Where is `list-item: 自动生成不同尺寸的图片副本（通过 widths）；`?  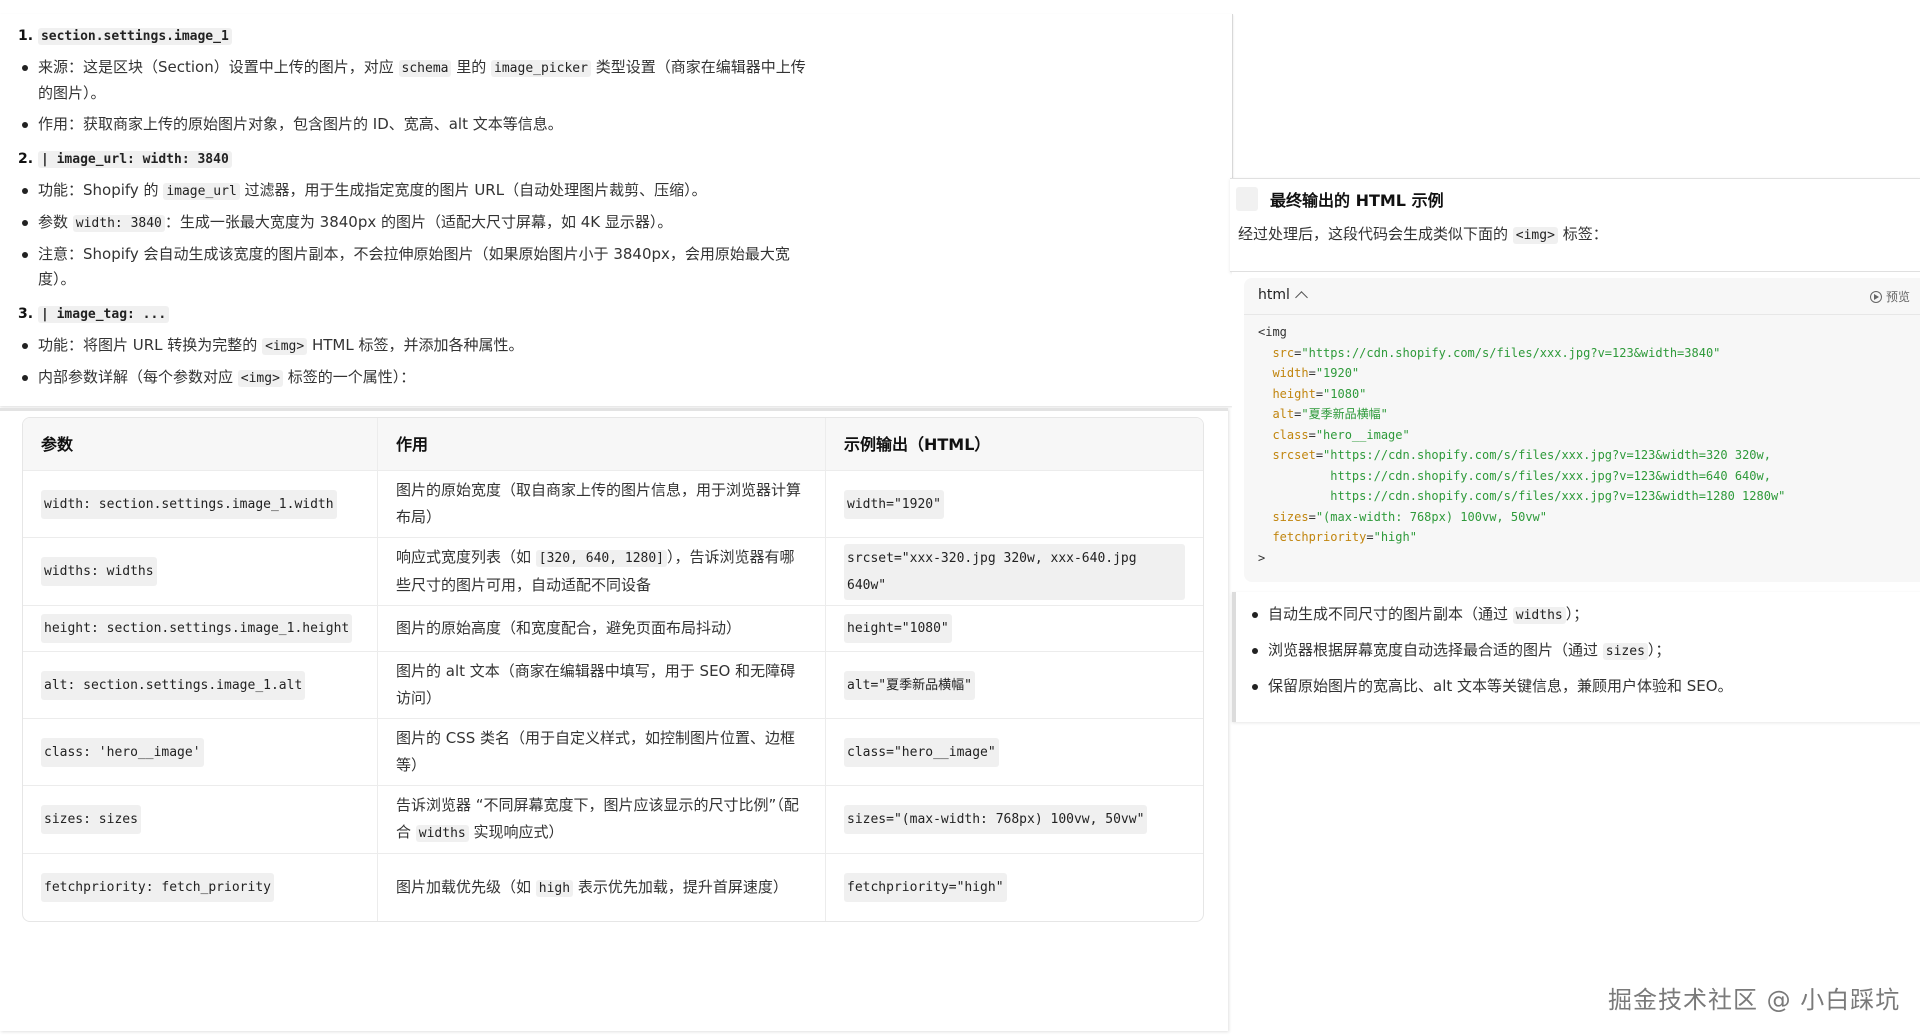
list-item: 自动生成不同尺寸的图片副本（通过 widths）； is located at coordinates (1578, 615).